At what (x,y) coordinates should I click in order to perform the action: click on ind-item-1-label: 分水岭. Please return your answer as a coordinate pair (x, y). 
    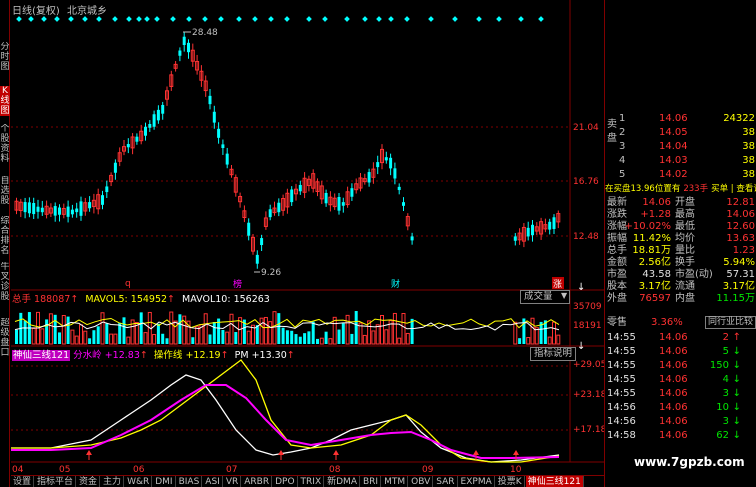
    Looking at the image, I should click on (87, 355).